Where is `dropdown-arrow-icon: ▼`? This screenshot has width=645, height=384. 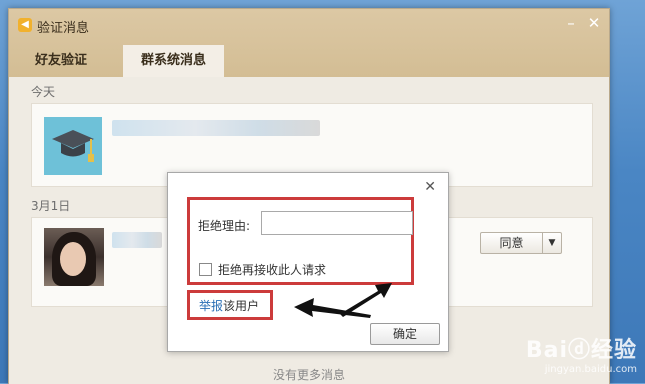
dropdown-arrow-icon: ▼ is located at coordinates (552, 243).